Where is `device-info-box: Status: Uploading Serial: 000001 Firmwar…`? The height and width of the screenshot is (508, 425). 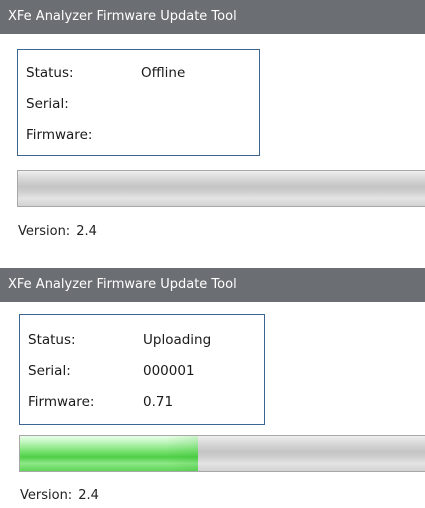
device-info-box: Status: Uploading Serial: 000001 Firmwar… is located at coordinates (142, 369).